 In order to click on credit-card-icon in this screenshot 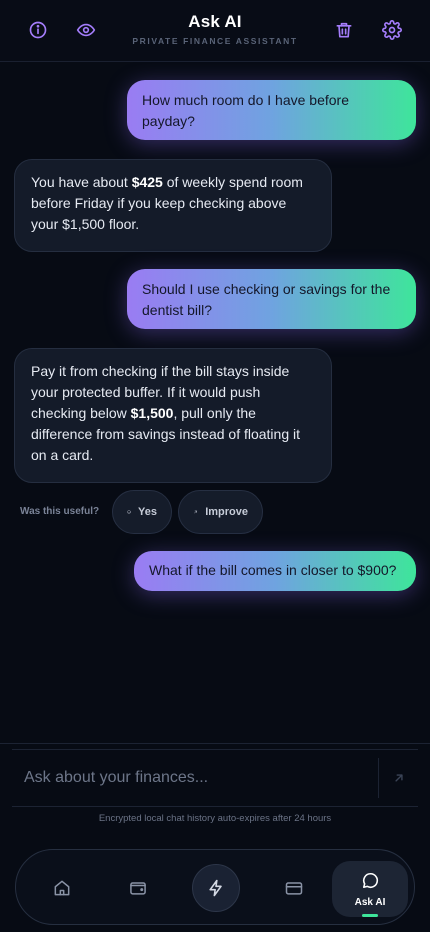, I will do `click(294, 888)`.